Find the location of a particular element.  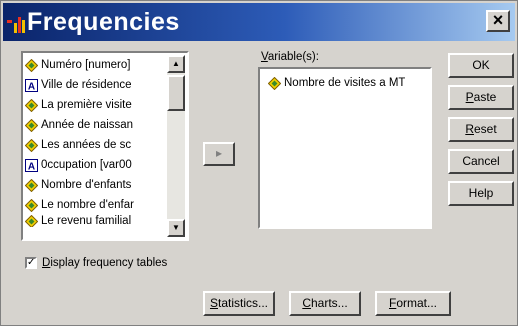

list-item-label: Le nombre d'enfar is located at coordinates (87, 205).